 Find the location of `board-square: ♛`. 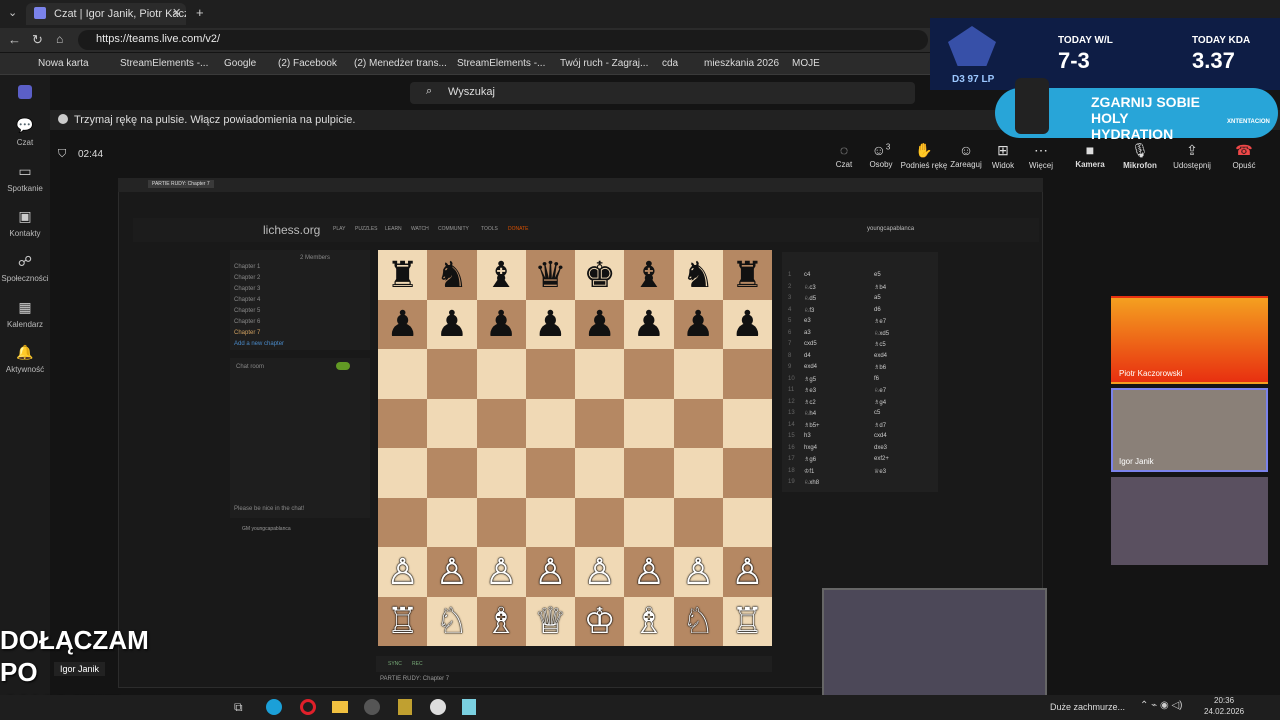

board-square: ♛ is located at coordinates (550, 275).